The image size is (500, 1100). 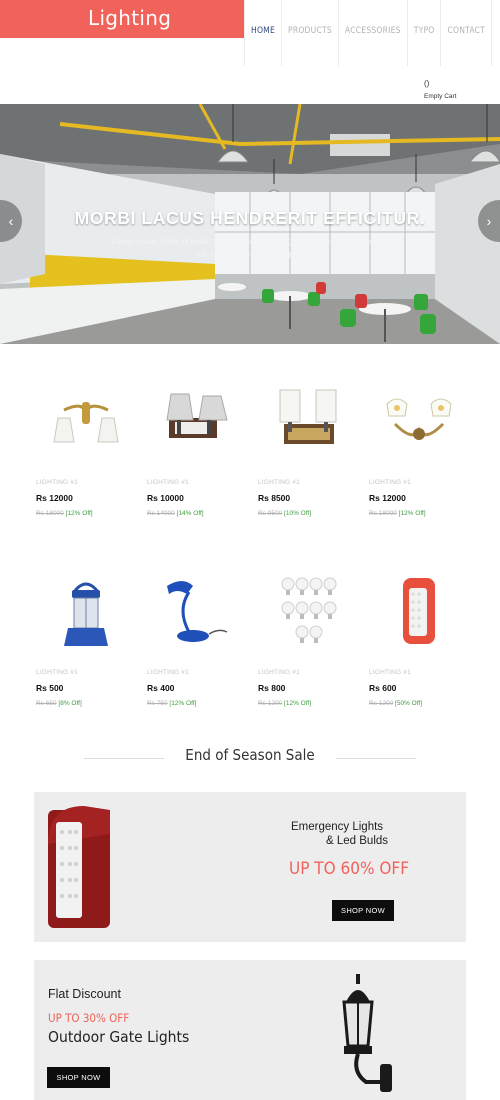 What do you see at coordinates (419, 611) in the screenshot?
I see `emergency-light-icon` at bounding box center [419, 611].